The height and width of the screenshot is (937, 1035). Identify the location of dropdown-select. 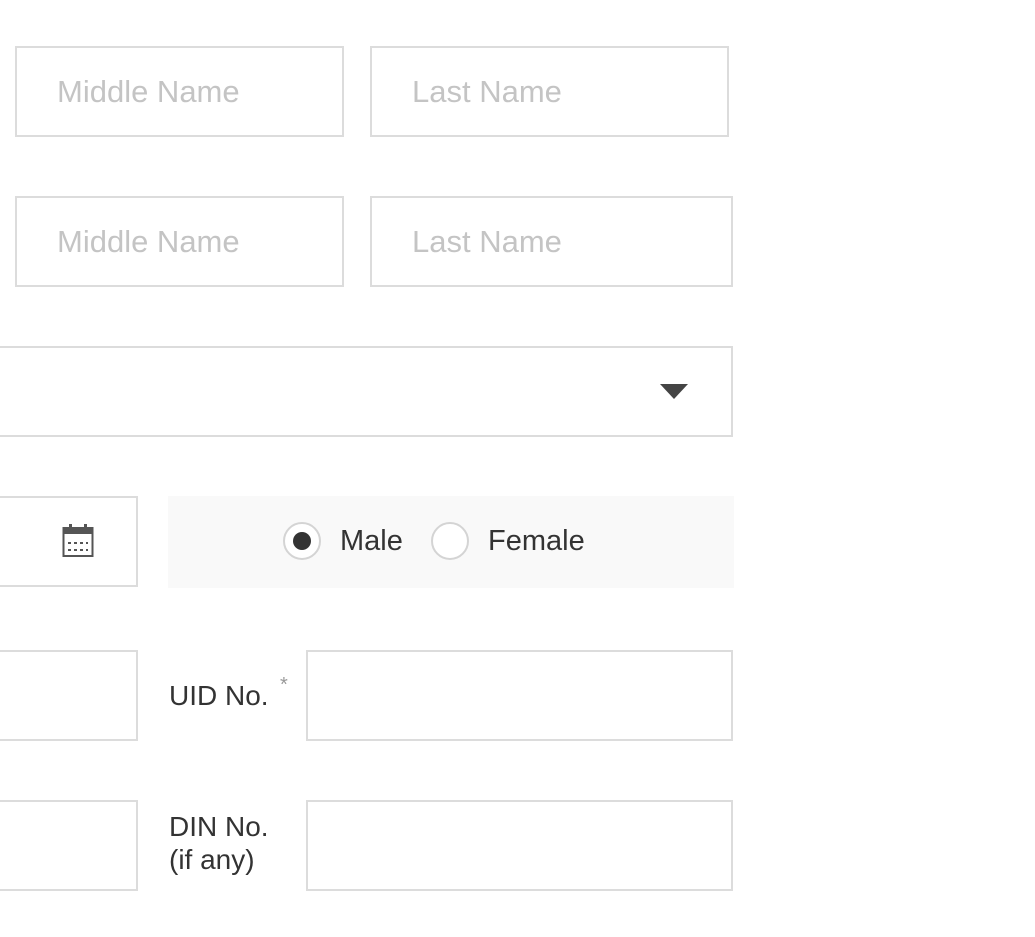
(366, 391).